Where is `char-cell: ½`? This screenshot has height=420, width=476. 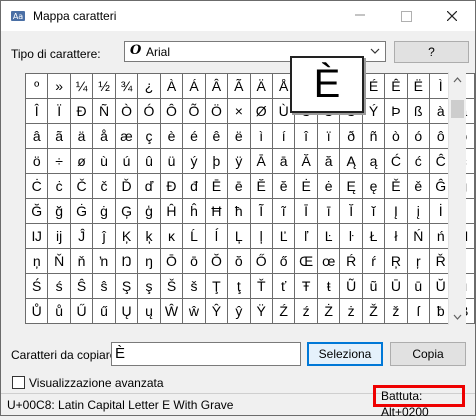
char-cell: ½ is located at coordinates (104, 86).